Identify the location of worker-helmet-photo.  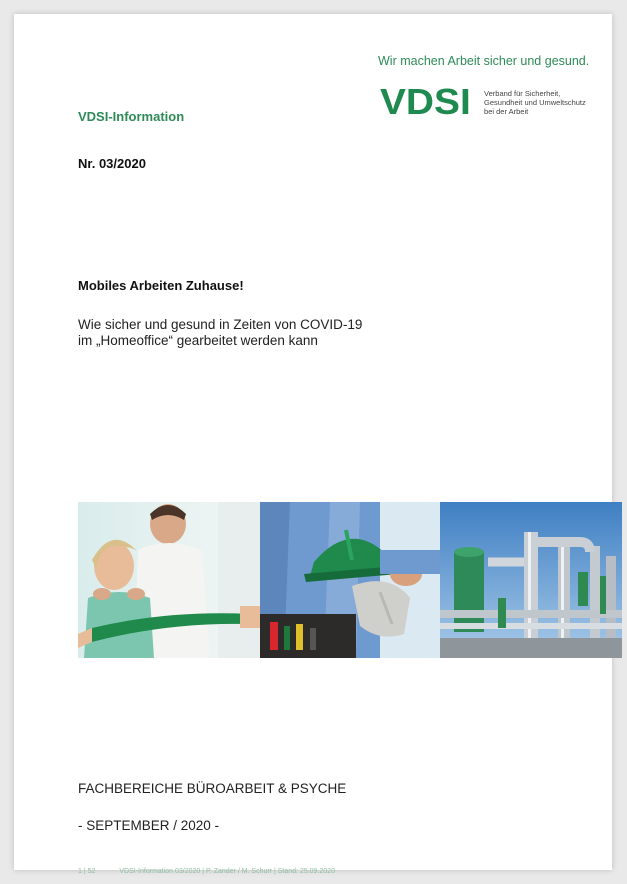
(350, 580).